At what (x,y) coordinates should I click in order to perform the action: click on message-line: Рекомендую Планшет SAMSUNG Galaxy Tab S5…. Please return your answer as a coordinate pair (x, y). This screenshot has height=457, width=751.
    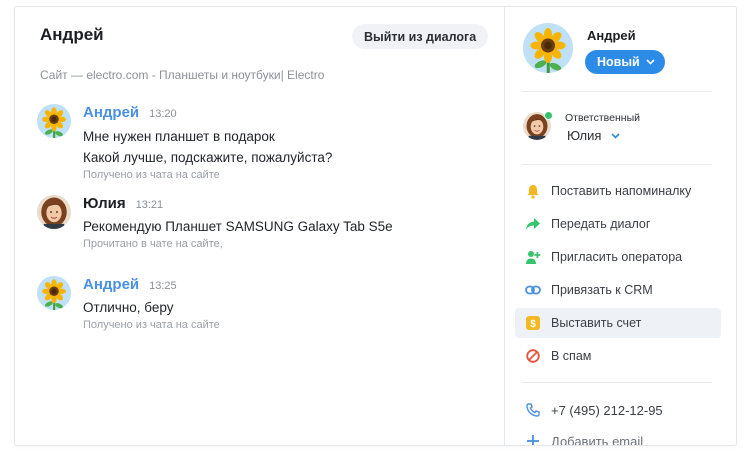
    Looking at the image, I should click on (238, 226).